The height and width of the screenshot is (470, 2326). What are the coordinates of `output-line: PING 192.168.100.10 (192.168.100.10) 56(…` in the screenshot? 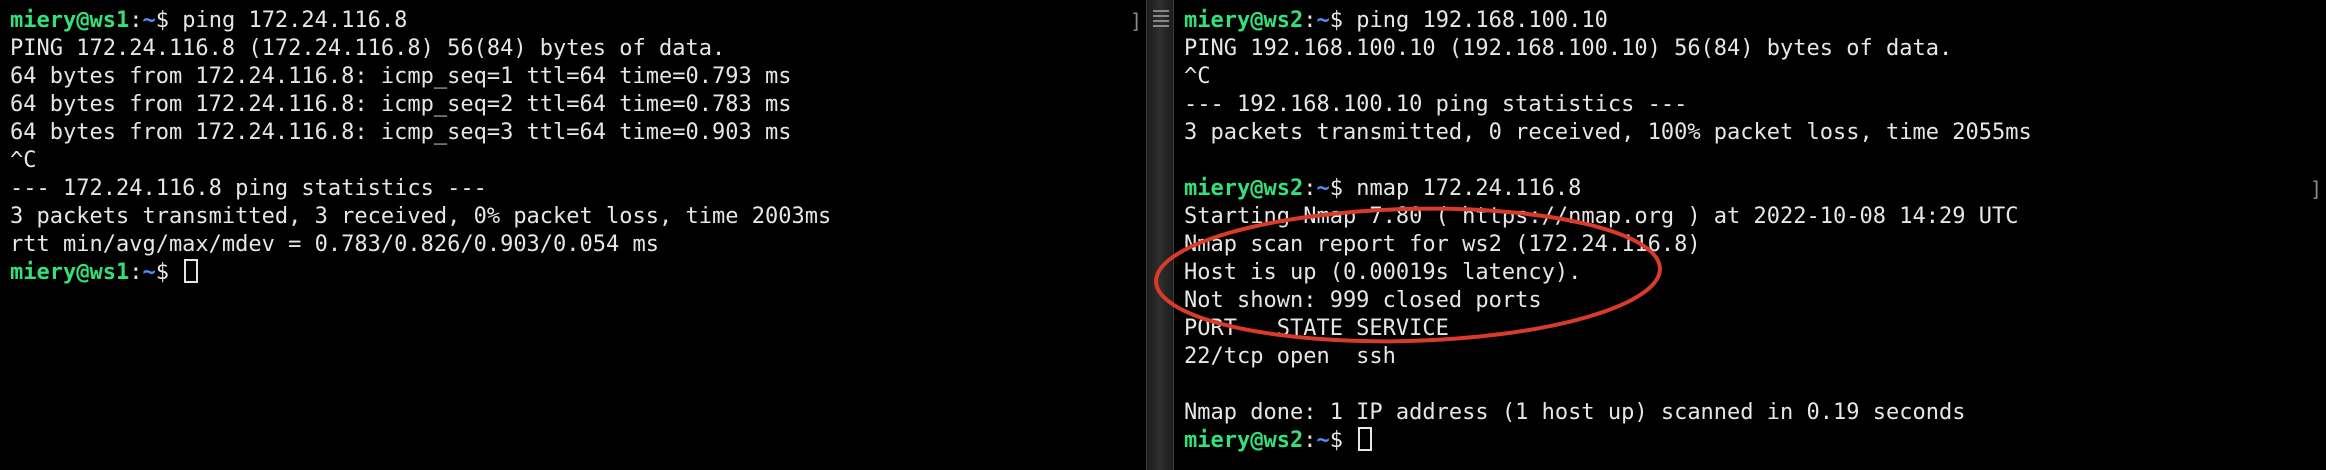 It's located at (1568, 48).